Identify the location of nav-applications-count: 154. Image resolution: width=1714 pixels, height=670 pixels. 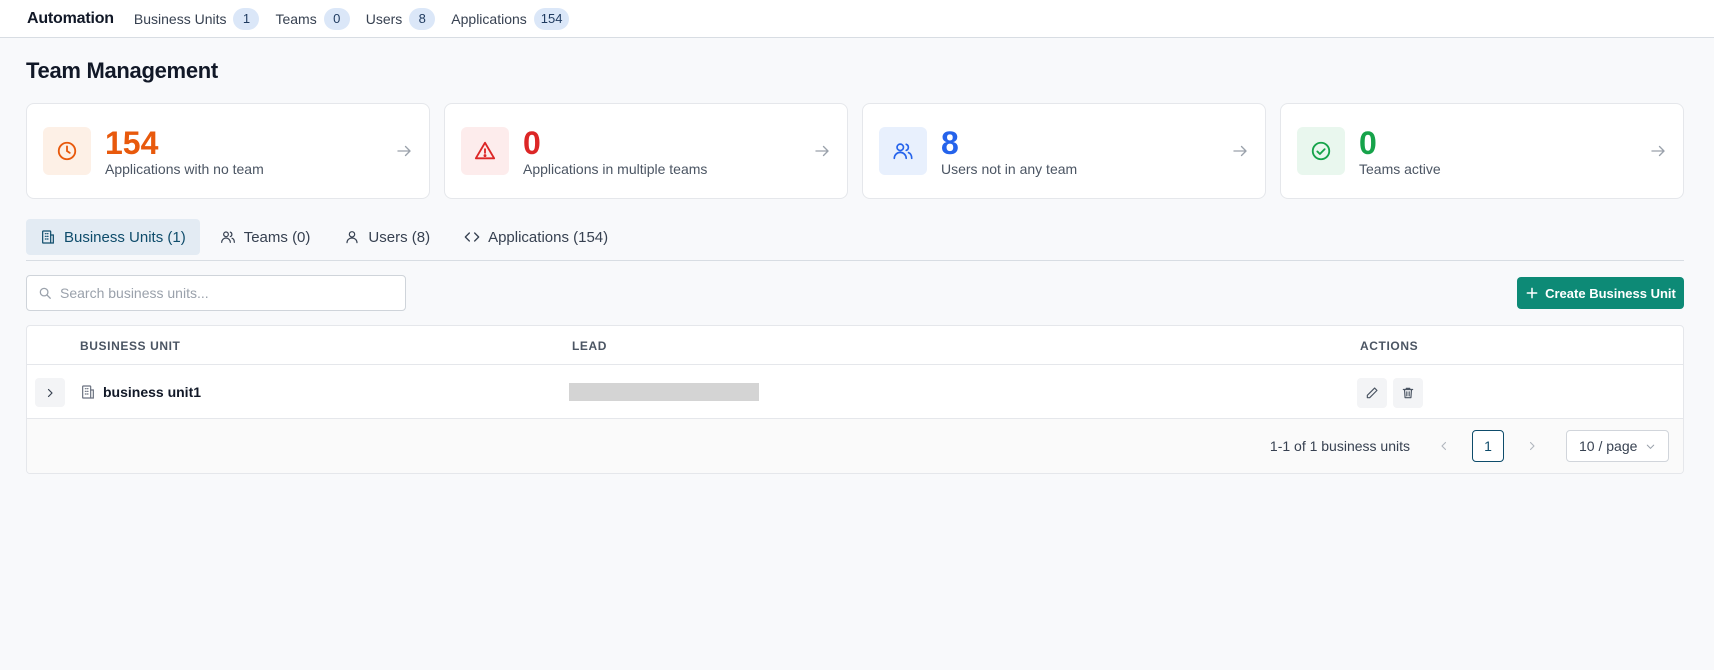
(551, 18).